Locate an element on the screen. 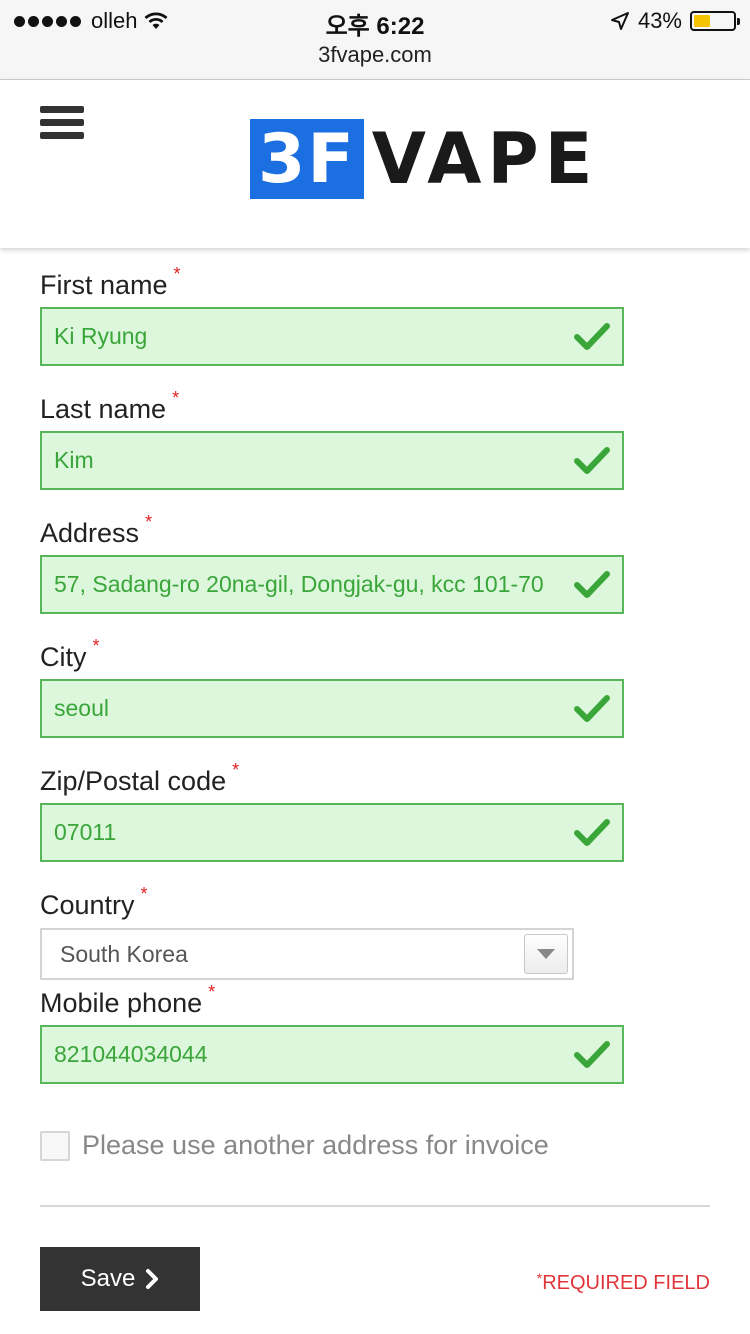  zip-value: 07011 is located at coordinates (85, 832).